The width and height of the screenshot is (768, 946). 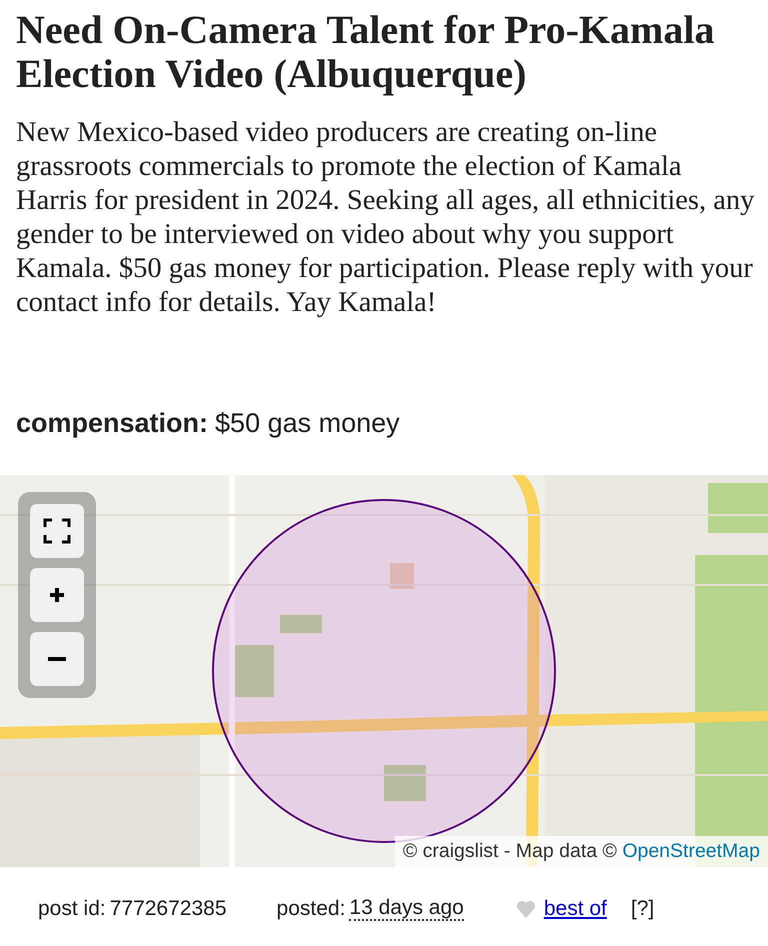 What do you see at coordinates (307, 423) in the screenshot?
I see `attribute-value: $50 gas money` at bounding box center [307, 423].